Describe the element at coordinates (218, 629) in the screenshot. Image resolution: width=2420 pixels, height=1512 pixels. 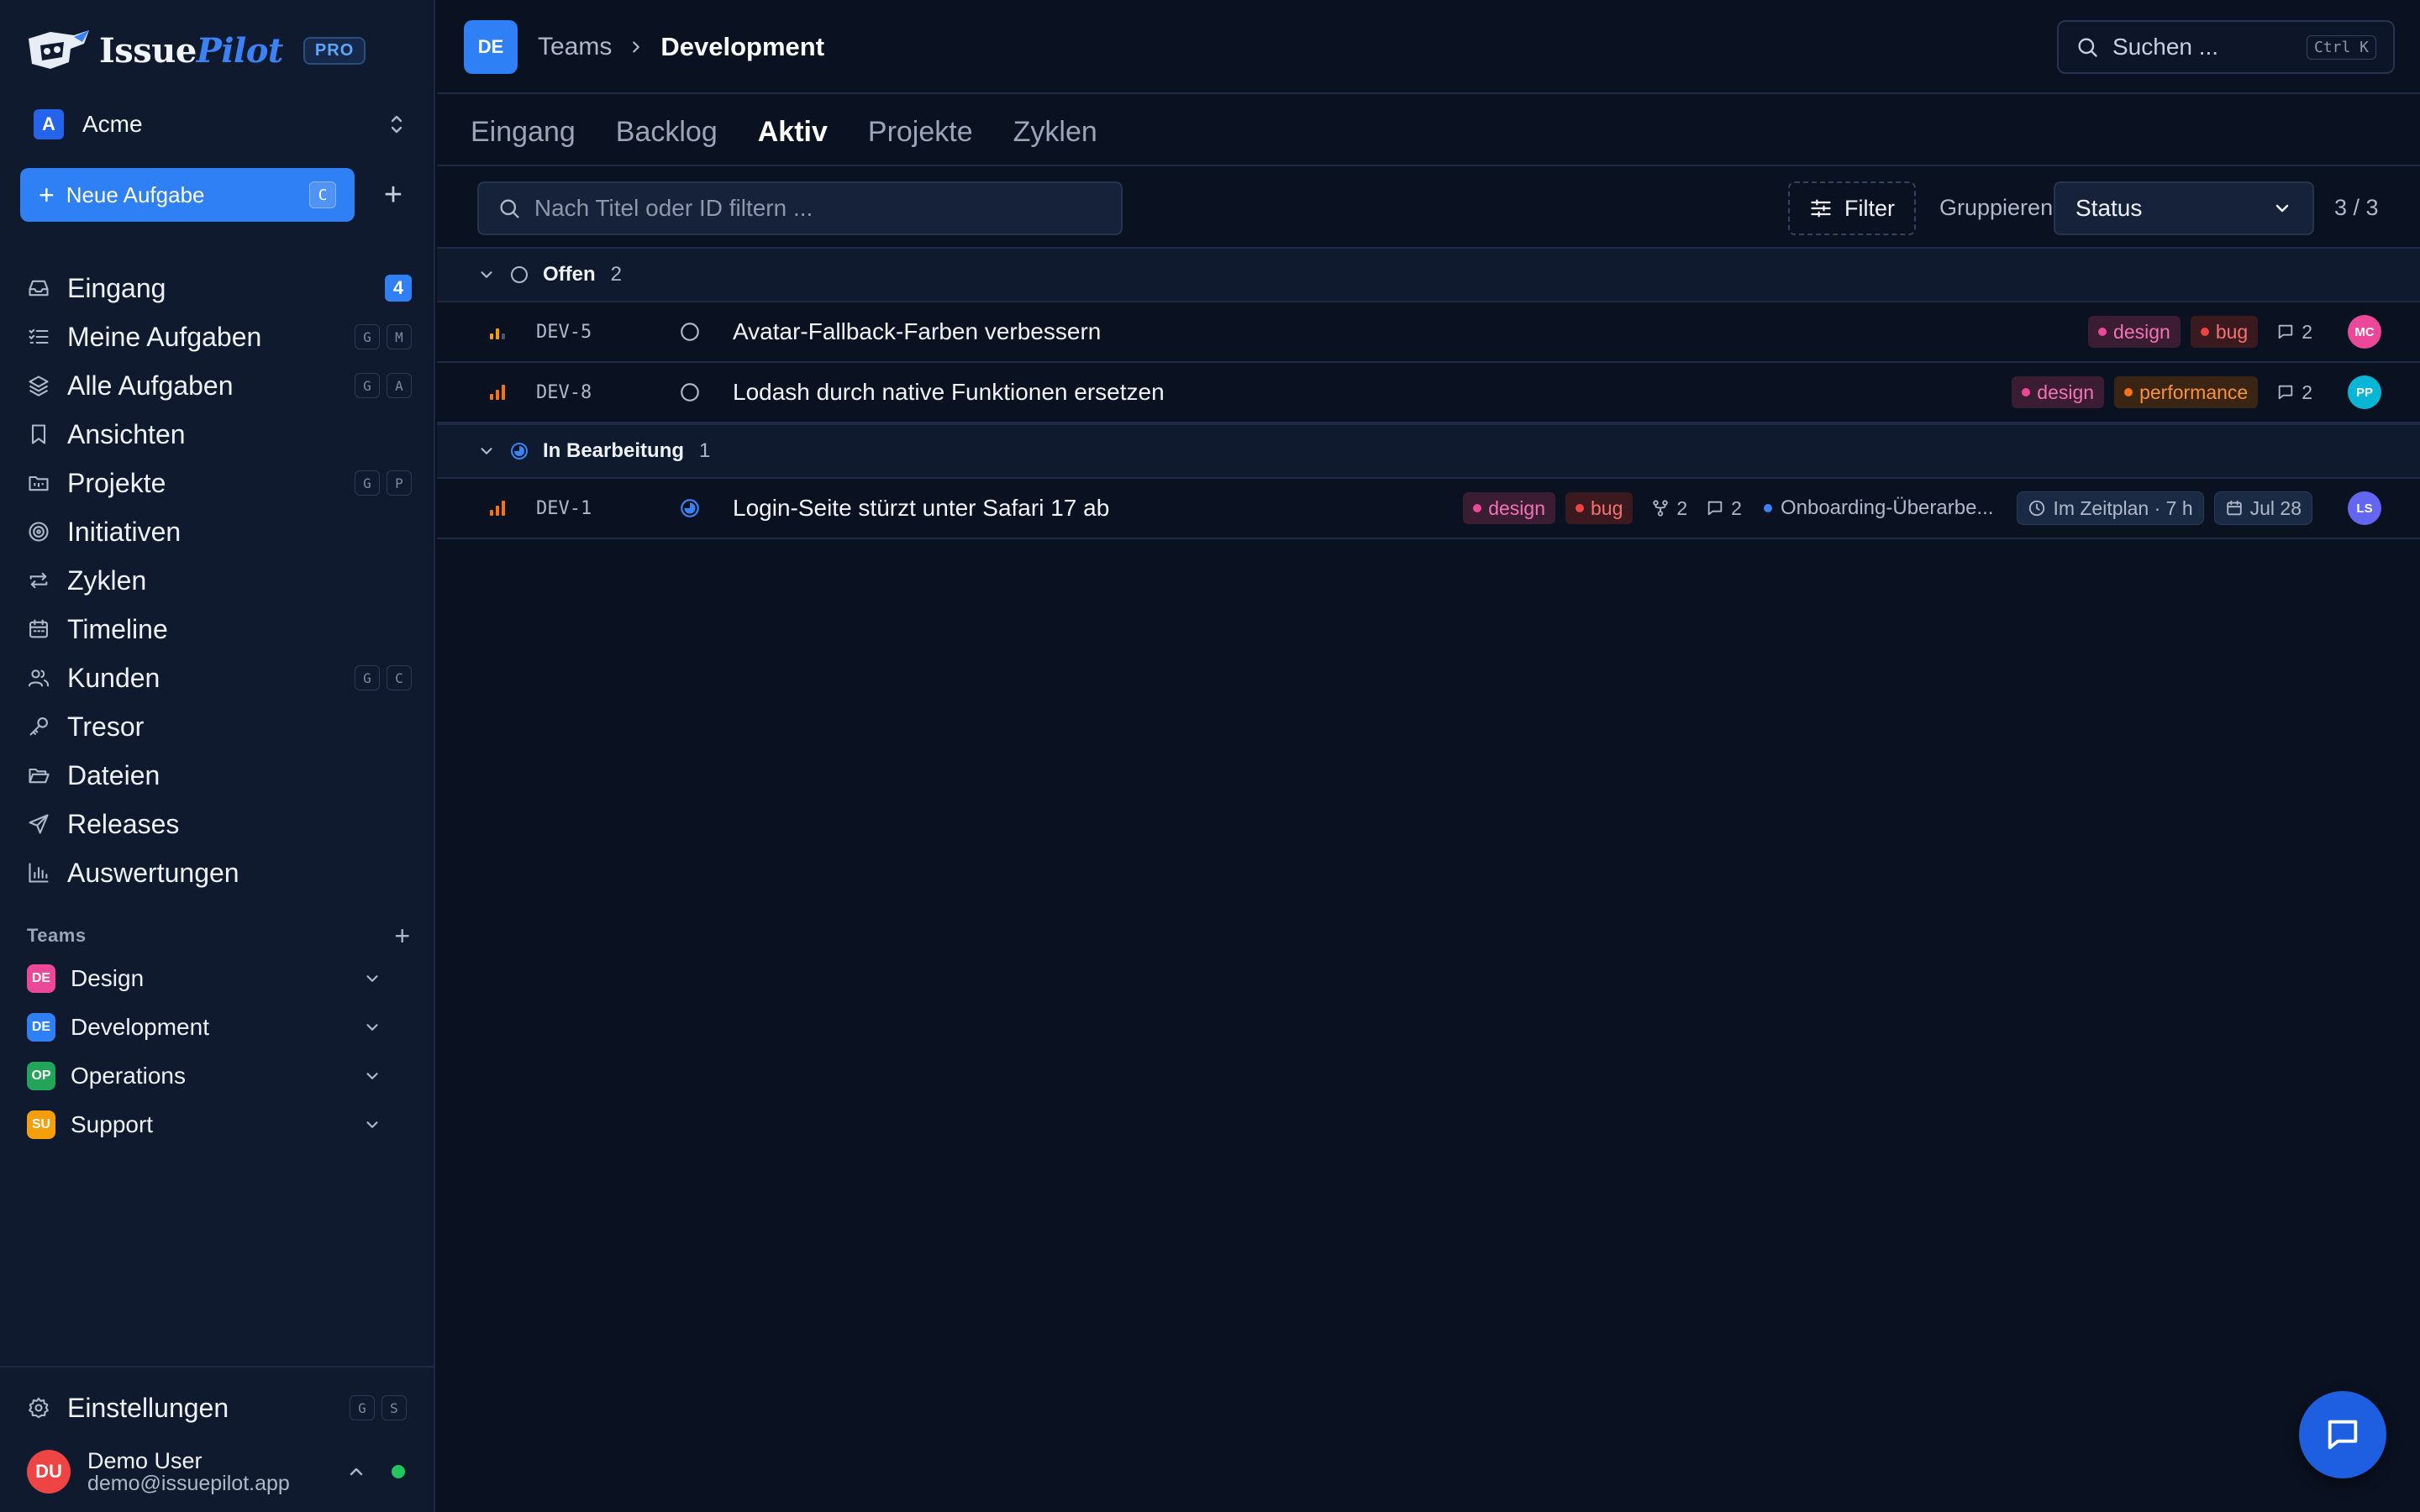
I see `sidebar-item-timeline: Timeline` at that location.